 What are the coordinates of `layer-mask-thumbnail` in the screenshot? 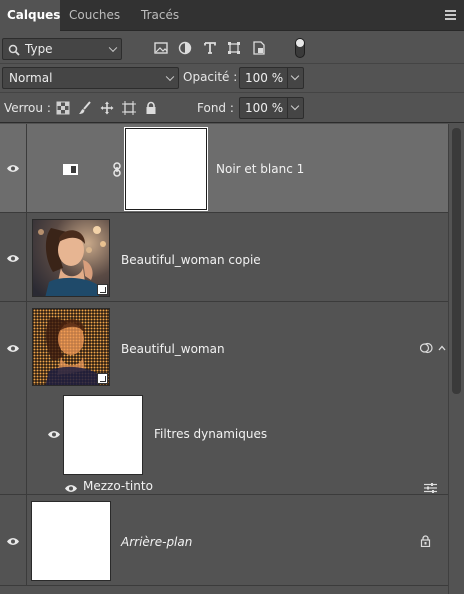 It's located at (166, 169).